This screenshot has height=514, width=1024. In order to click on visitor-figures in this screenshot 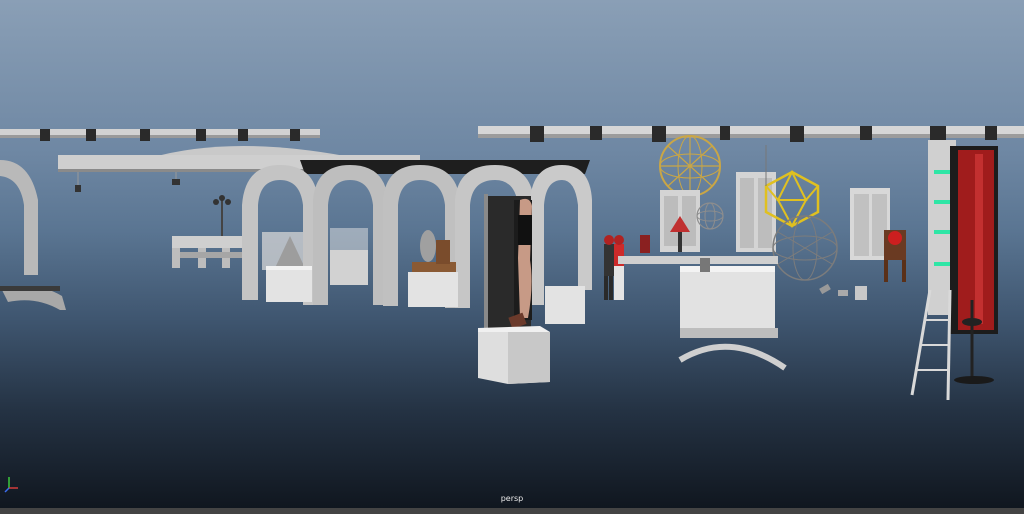, I will do `click(614, 267)`.